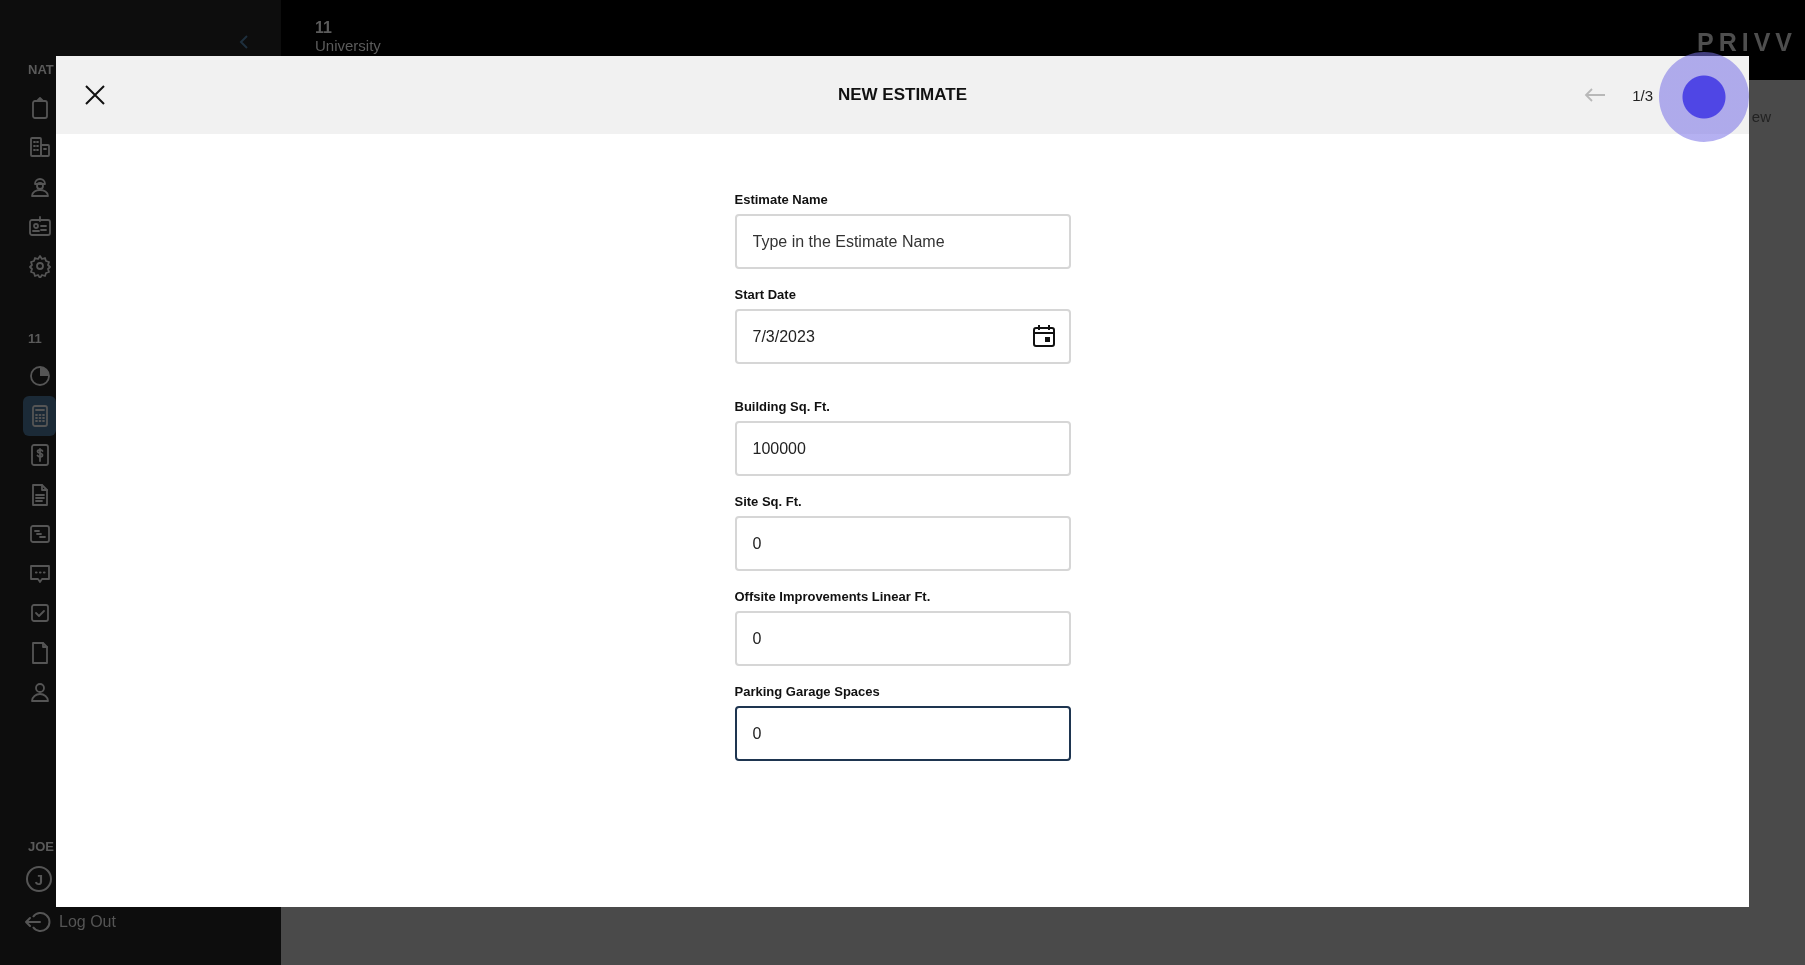 The image size is (1805, 965). What do you see at coordinates (902, 448) in the screenshot?
I see `input-field: 100000` at bounding box center [902, 448].